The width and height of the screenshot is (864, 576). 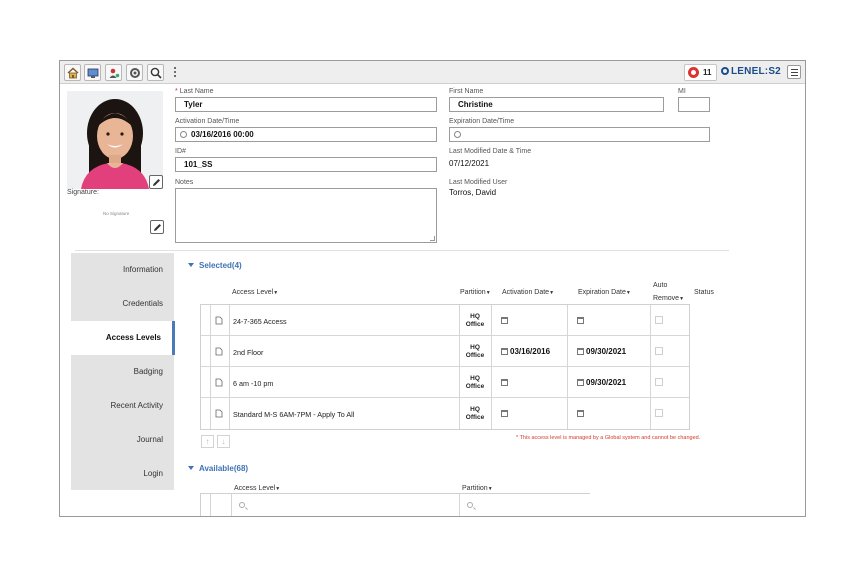 I want to click on person-pin-icon, so click(x=114, y=73).